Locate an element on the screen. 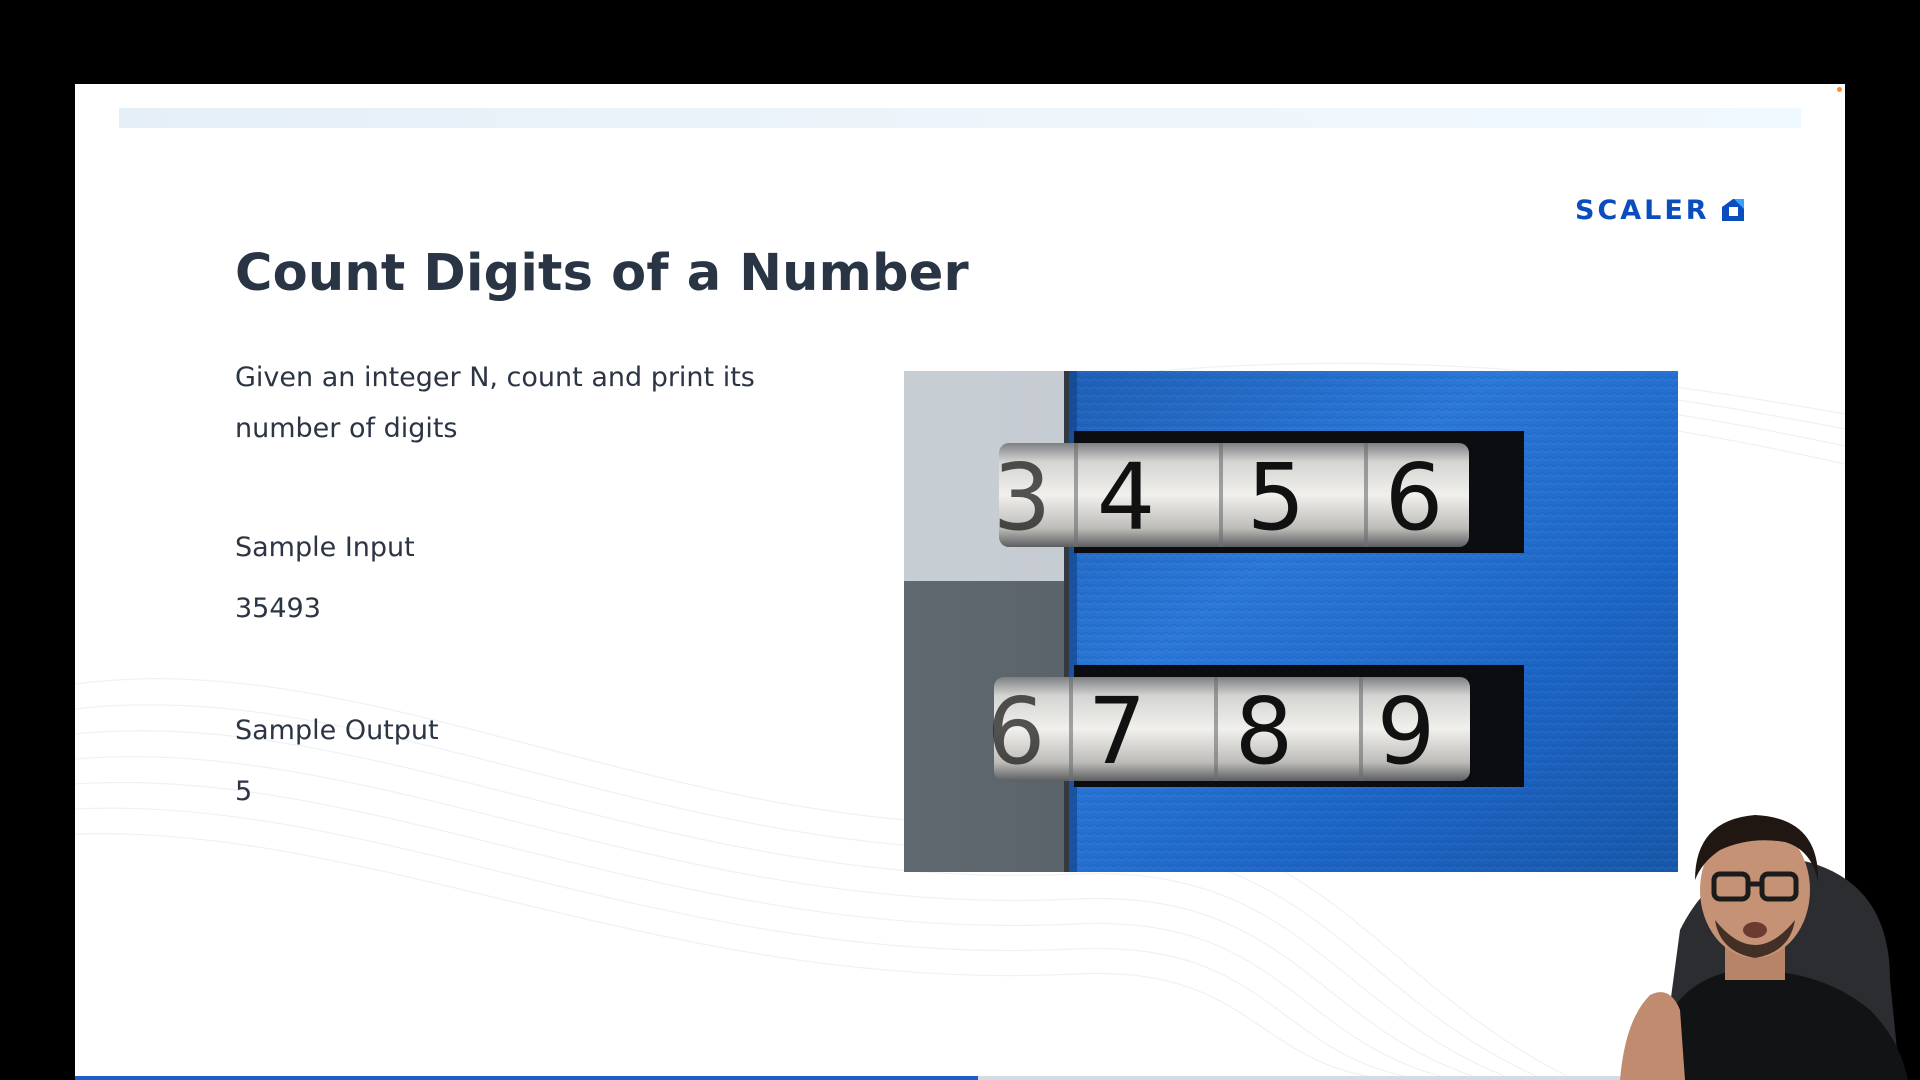 The width and height of the screenshot is (1920, 1080). scaler-logo-icon is located at coordinates (1732, 210).